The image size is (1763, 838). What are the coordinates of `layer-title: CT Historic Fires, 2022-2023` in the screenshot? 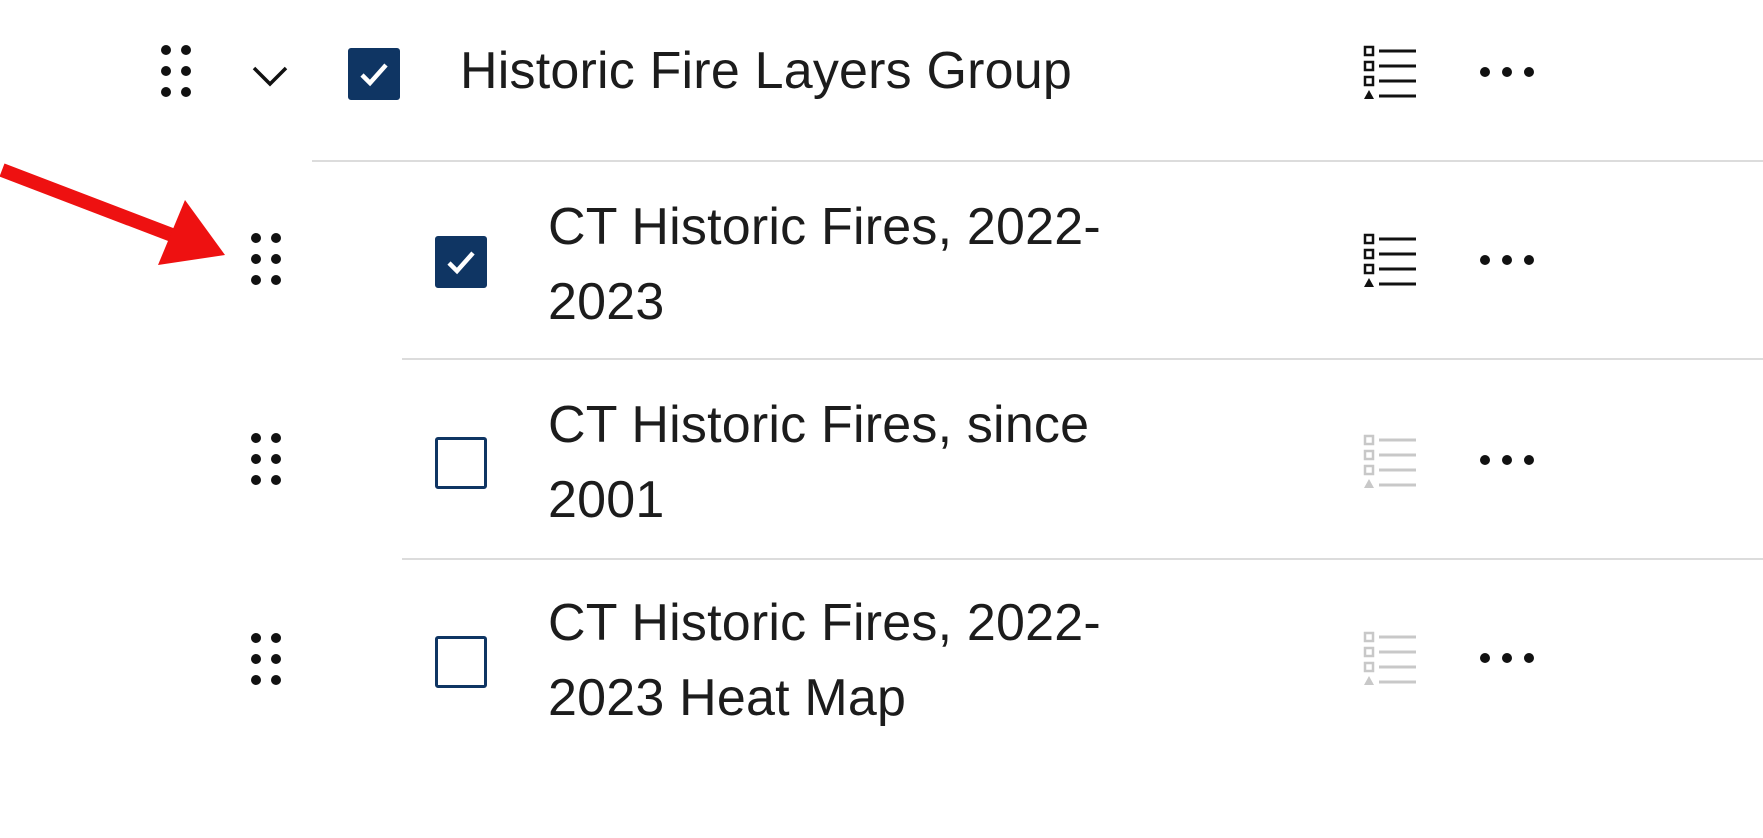 It's located at (824, 264).